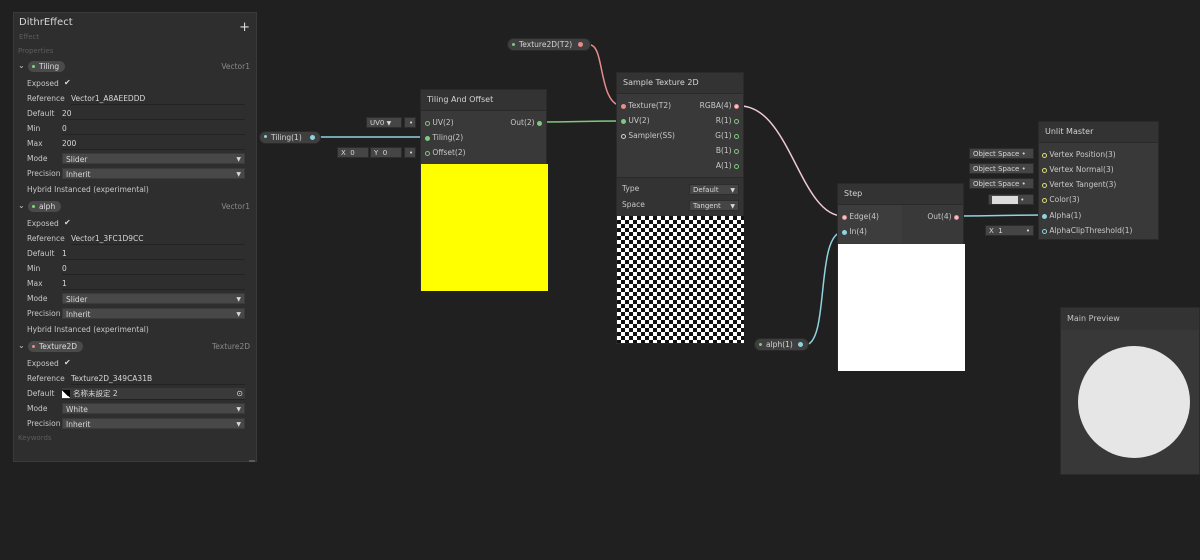 This screenshot has height=560, width=1200. Describe the element at coordinates (290, 137) in the screenshot. I see `tiling-property-node: Tiling(1)` at that location.